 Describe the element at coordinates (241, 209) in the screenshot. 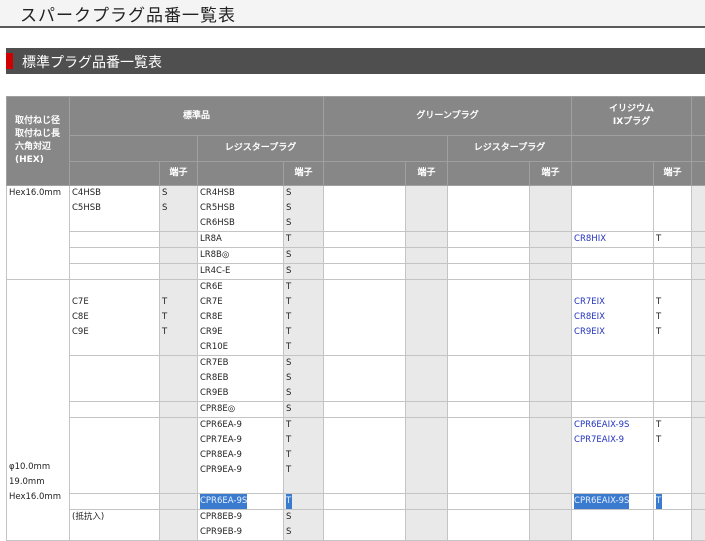

I see `resistor-cell: CR4HSBCR5HSBCR6HSB` at that location.